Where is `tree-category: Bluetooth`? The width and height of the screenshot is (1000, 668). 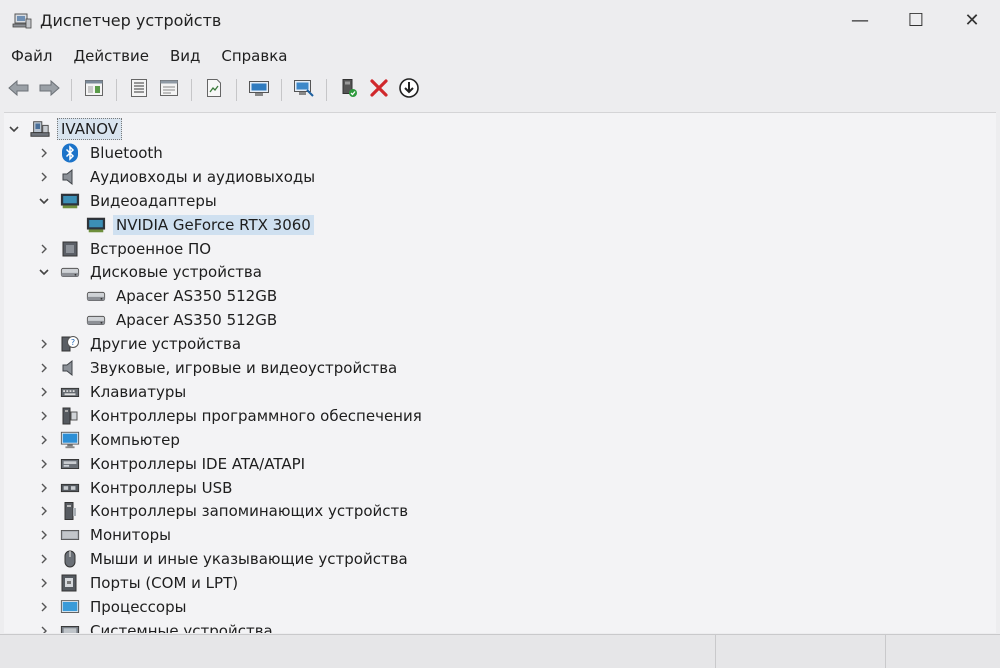
tree-category: Bluetooth is located at coordinates (101, 153).